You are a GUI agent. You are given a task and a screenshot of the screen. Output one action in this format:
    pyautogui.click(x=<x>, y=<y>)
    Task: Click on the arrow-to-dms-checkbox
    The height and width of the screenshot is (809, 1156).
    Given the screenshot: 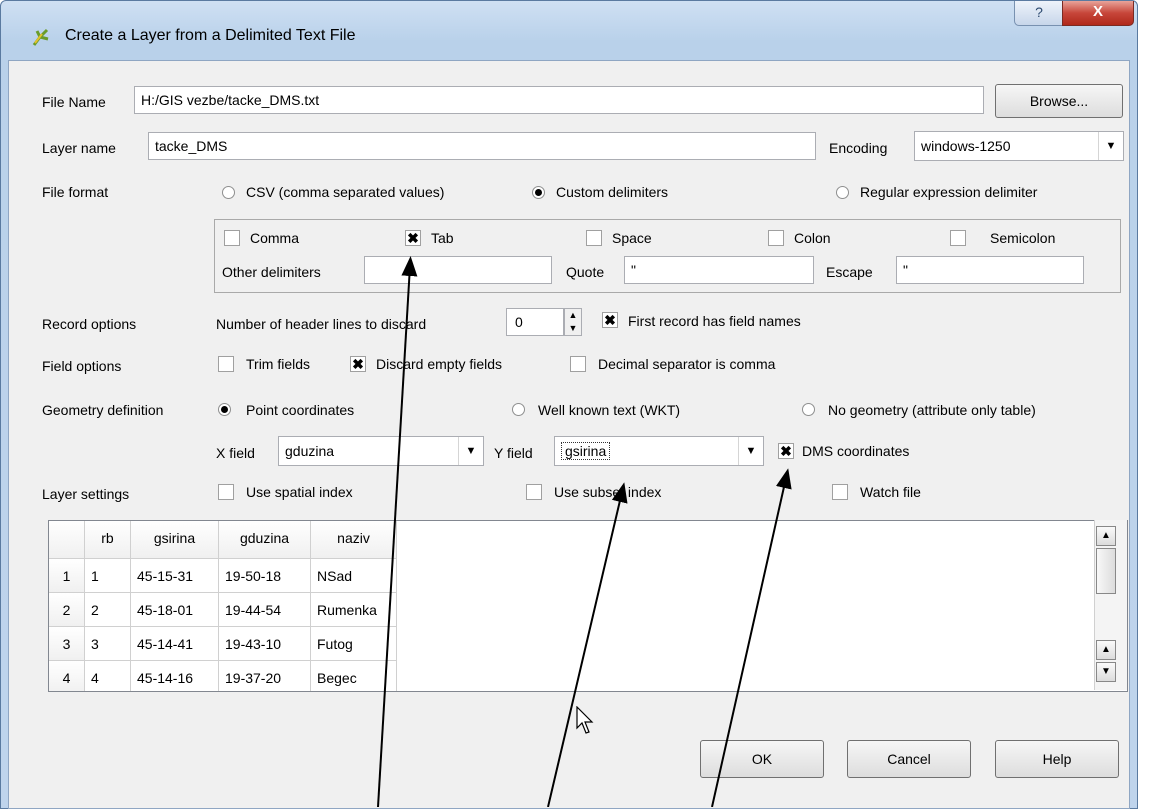 What is the action you would take?
    pyautogui.click(x=751, y=637)
    